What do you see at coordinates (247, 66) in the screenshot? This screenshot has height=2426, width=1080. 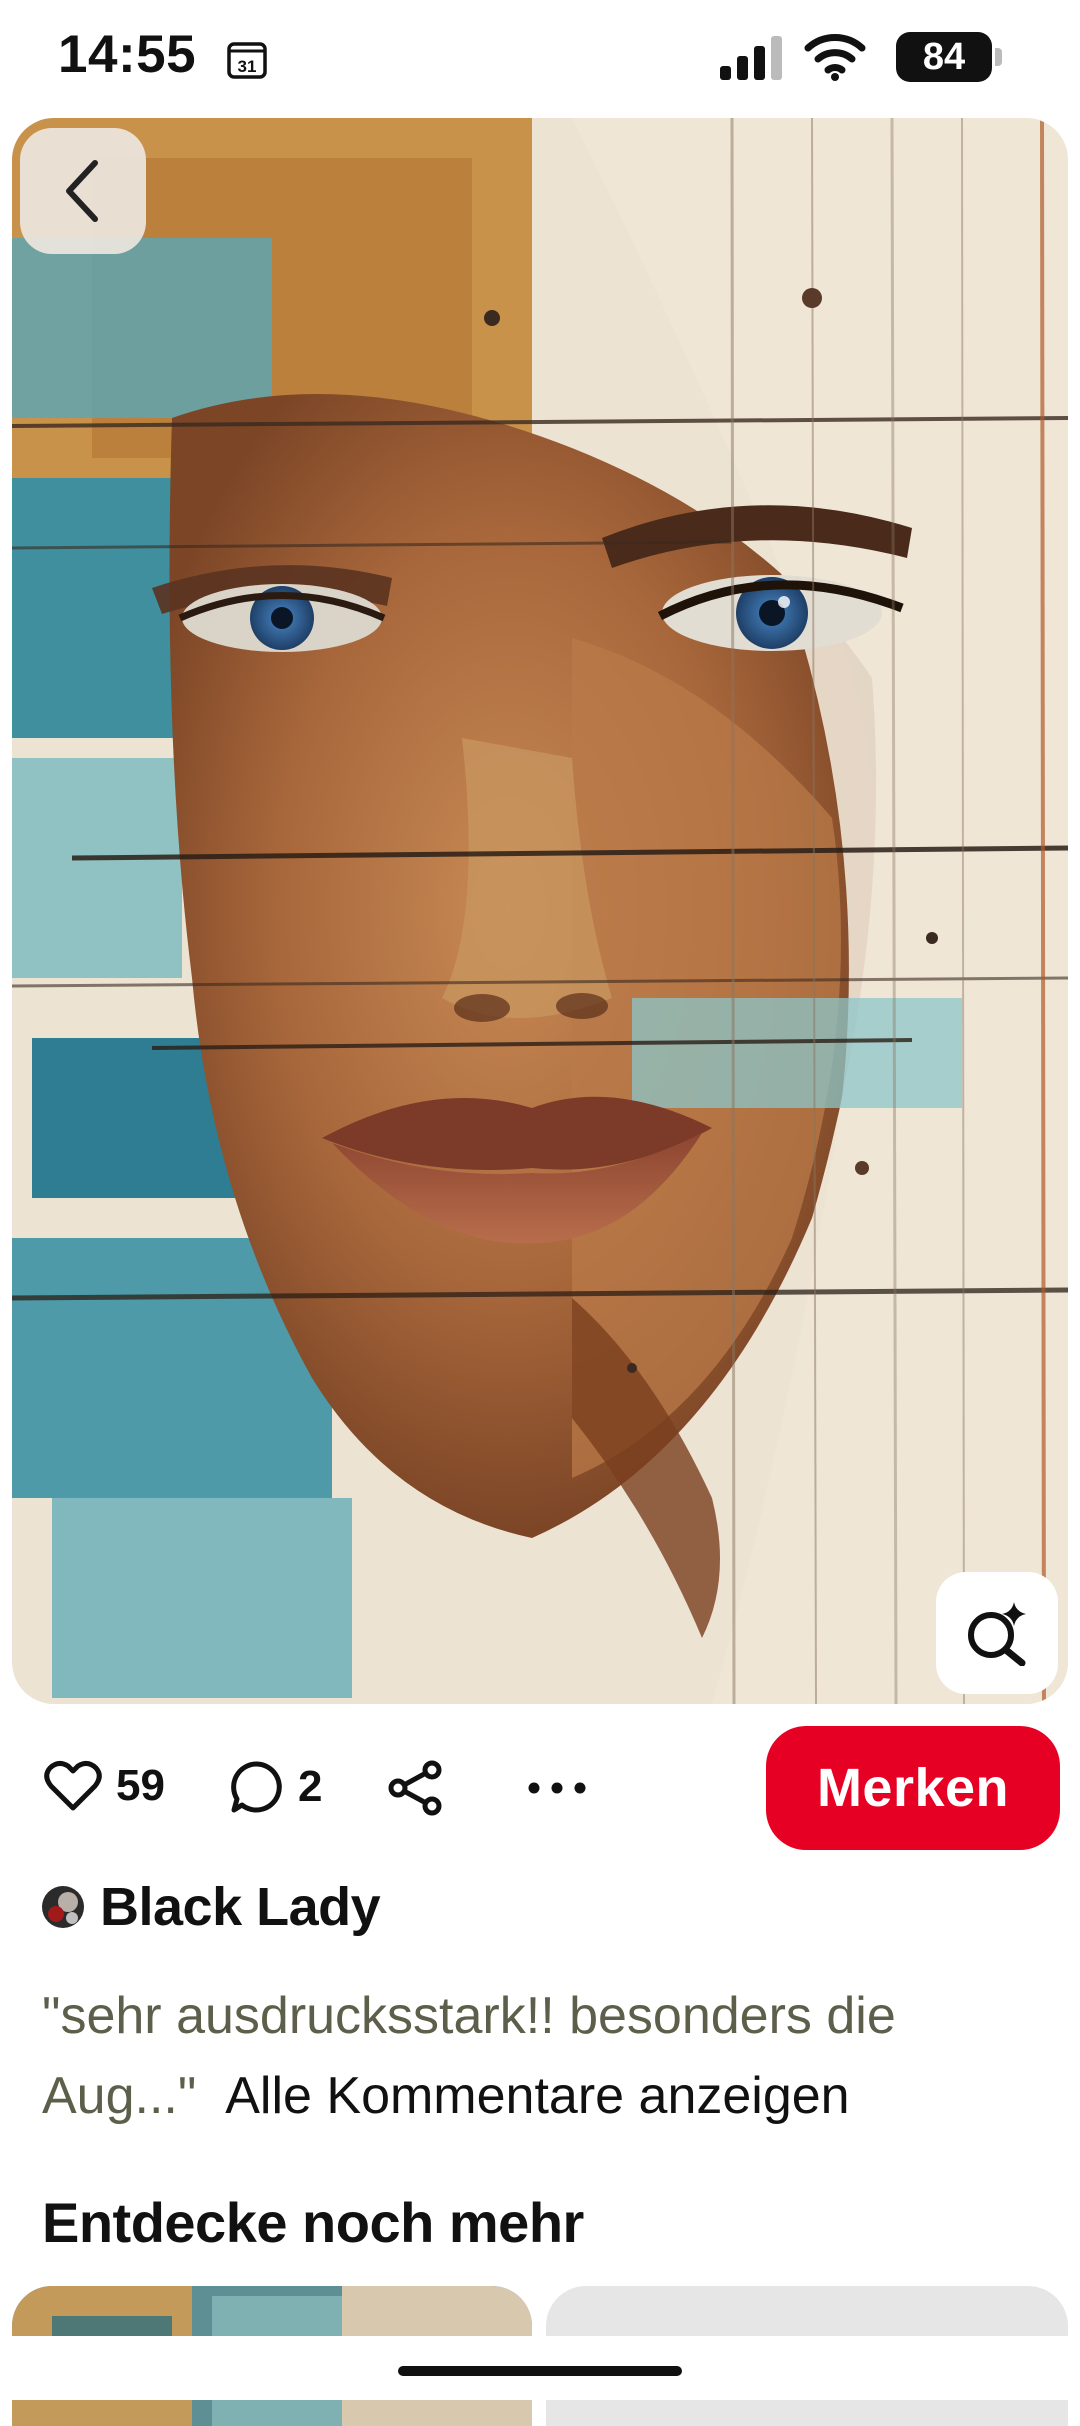 I see `calendar-day: 31` at bounding box center [247, 66].